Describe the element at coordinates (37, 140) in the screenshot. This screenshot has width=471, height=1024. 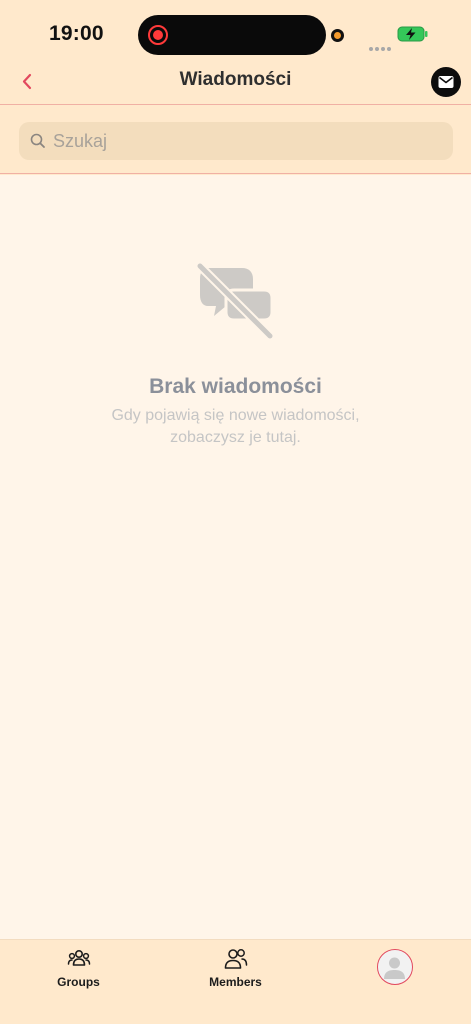
I see `search-icon` at that location.